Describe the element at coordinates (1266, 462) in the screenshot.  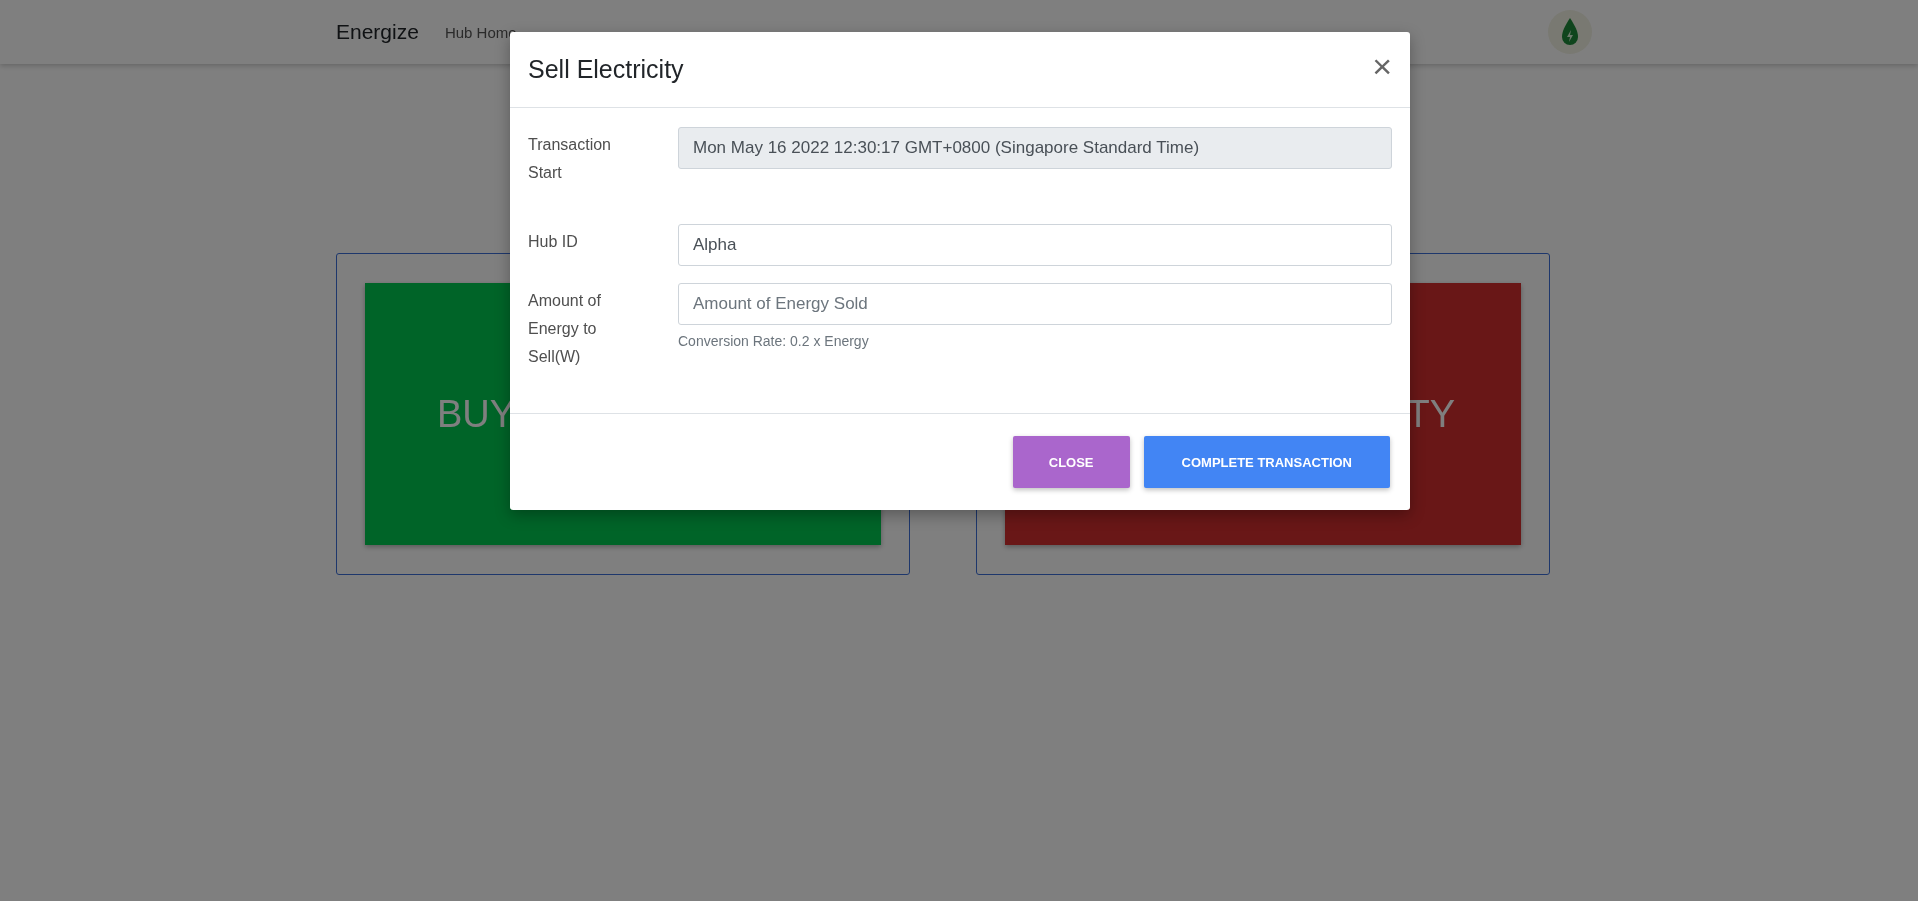
I see `complete-button: COMPLETE TRANSACTION` at that location.